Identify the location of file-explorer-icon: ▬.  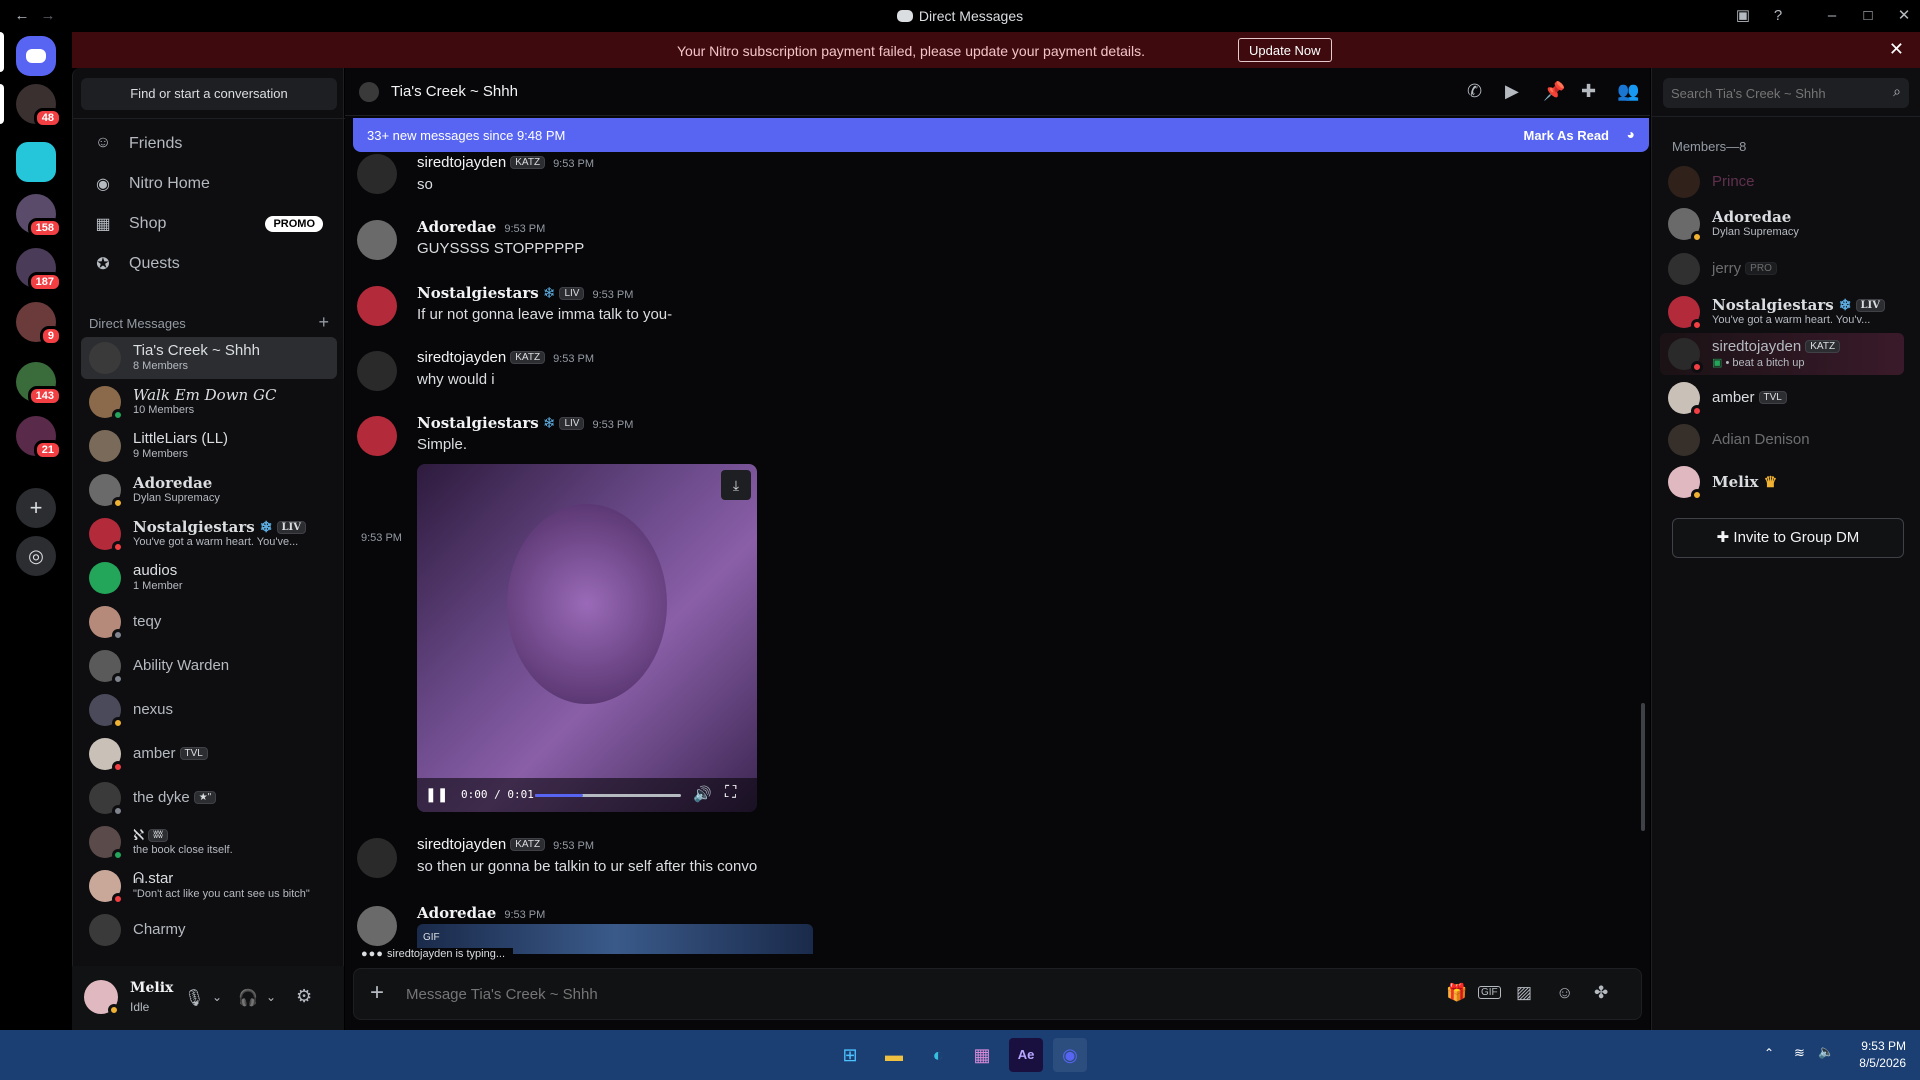
(894, 1055).